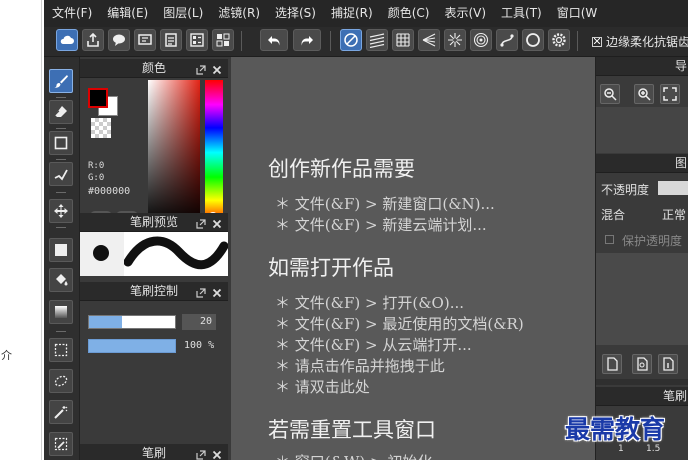 This screenshot has height=460, width=688. I want to click on menu-tools: 工具(T), so click(521, 13).